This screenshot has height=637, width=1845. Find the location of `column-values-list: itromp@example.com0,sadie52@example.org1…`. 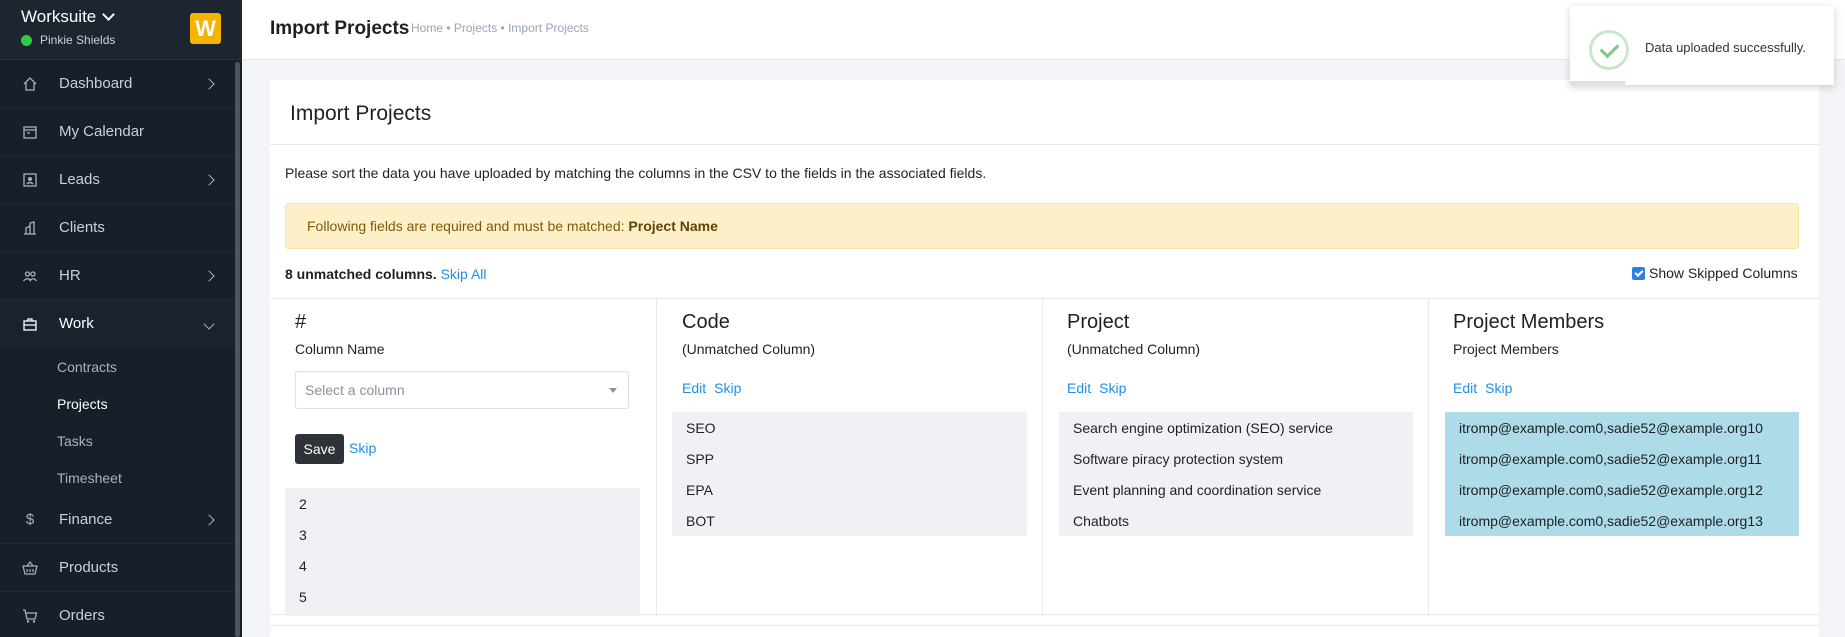

column-values-list: itromp@example.com0,sadie52@example.org1… is located at coordinates (1622, 474).